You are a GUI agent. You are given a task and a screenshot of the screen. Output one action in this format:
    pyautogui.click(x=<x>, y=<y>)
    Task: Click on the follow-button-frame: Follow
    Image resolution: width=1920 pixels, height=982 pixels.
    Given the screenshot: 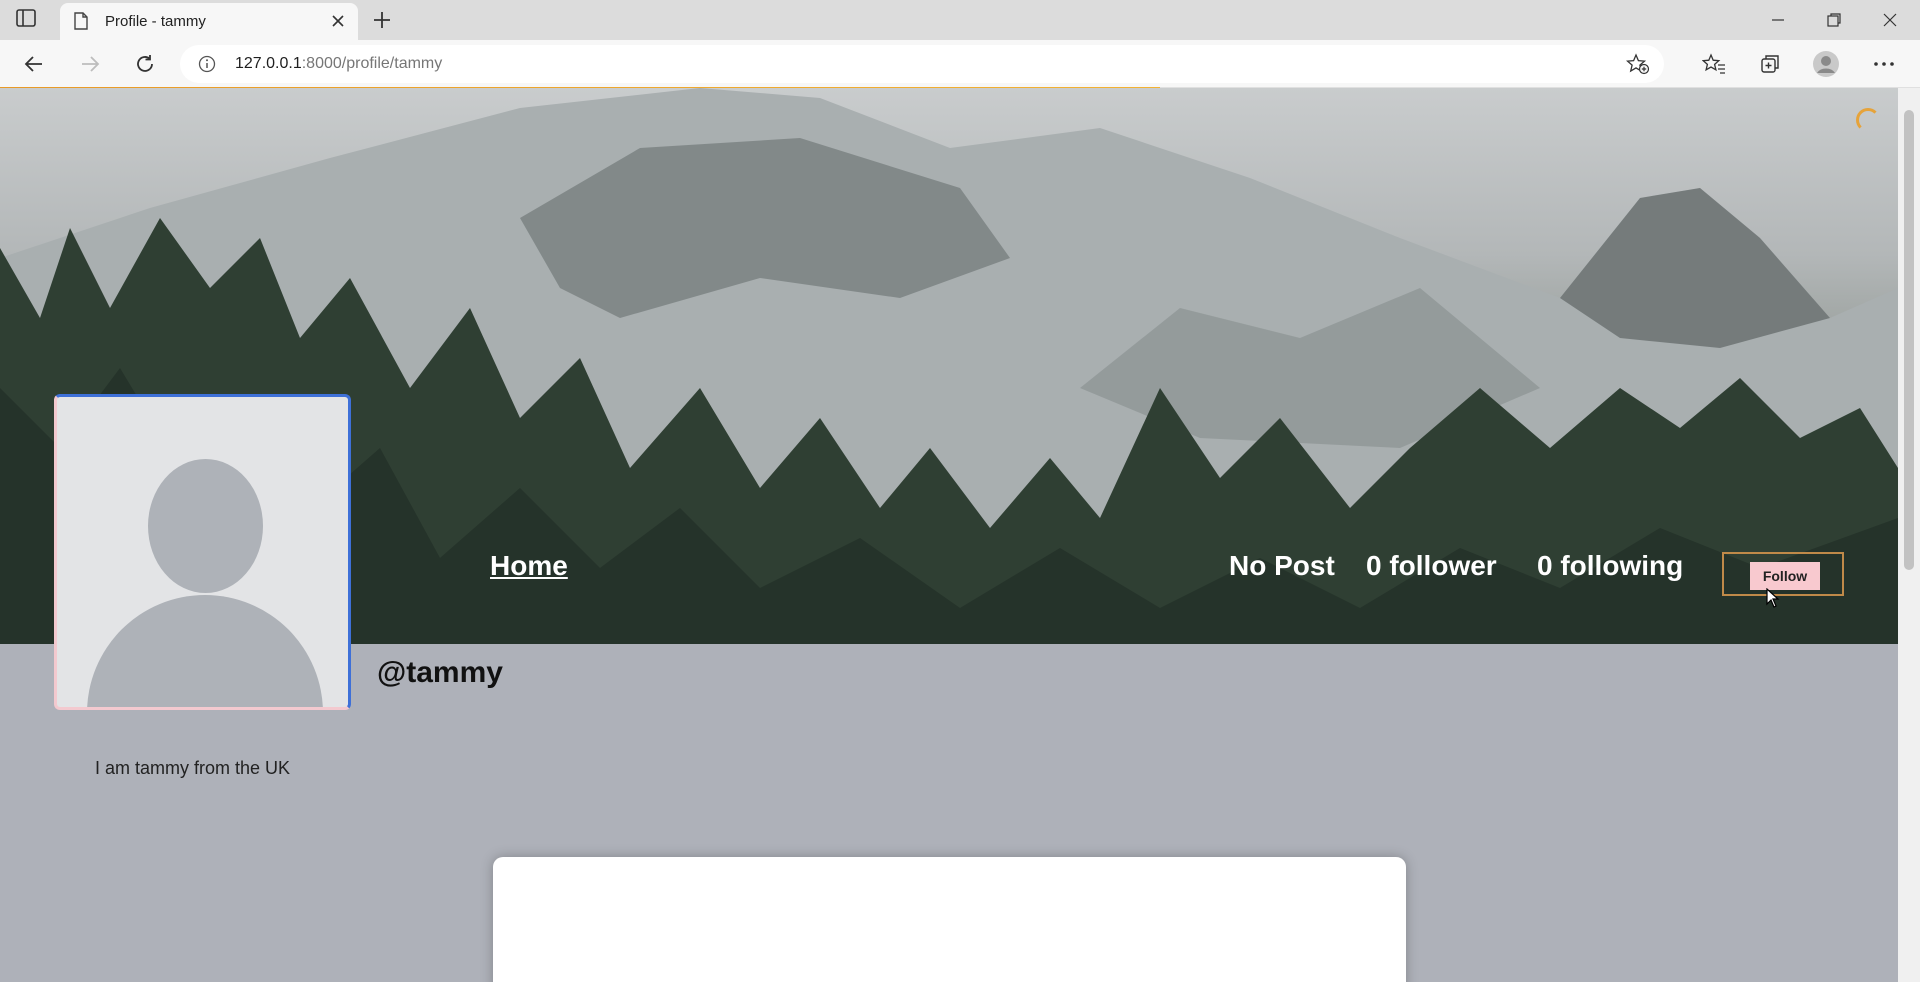 What is the action you would take?
    pyautogui.click(x=1783, y=574)
    